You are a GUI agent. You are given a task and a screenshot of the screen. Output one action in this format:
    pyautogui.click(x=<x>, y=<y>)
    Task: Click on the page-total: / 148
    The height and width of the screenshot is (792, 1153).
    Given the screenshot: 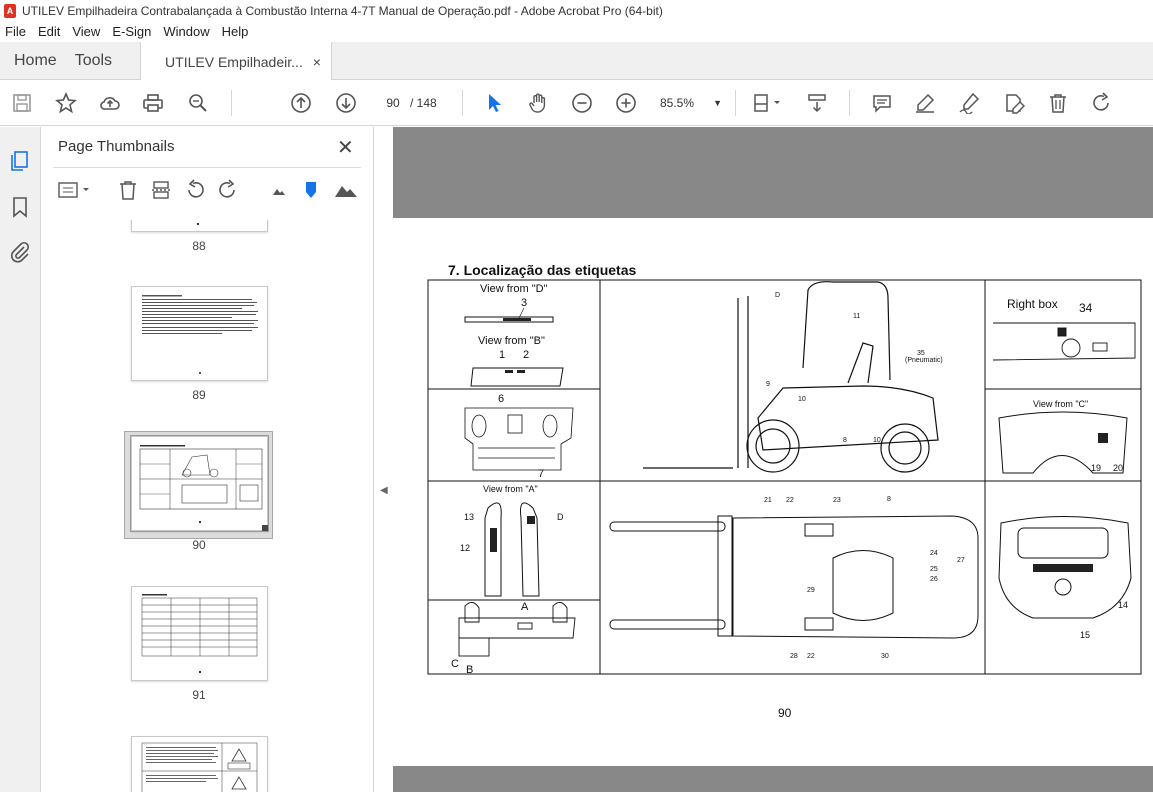 What is the action you would take?
    pyautogui.click(x=423, y=103)
    